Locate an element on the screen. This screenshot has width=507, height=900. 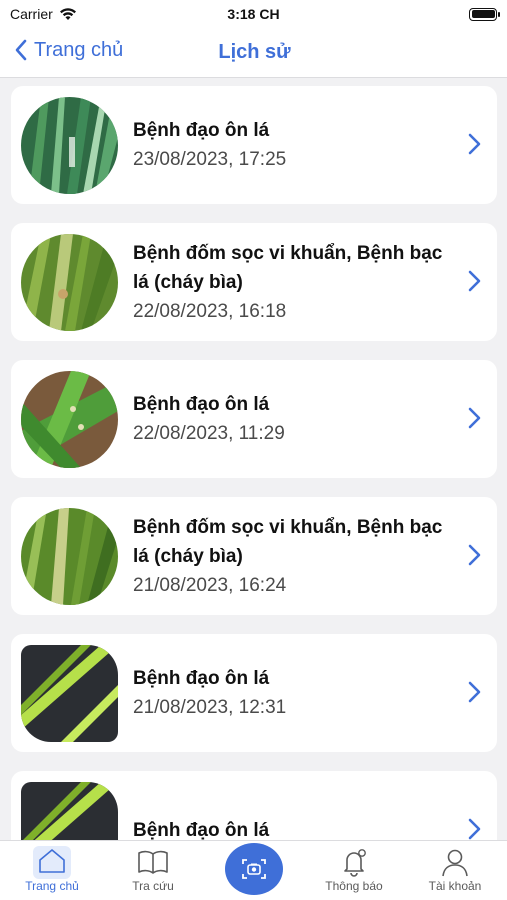
carrier-label: Carrier is located at coordinates (31, 14).